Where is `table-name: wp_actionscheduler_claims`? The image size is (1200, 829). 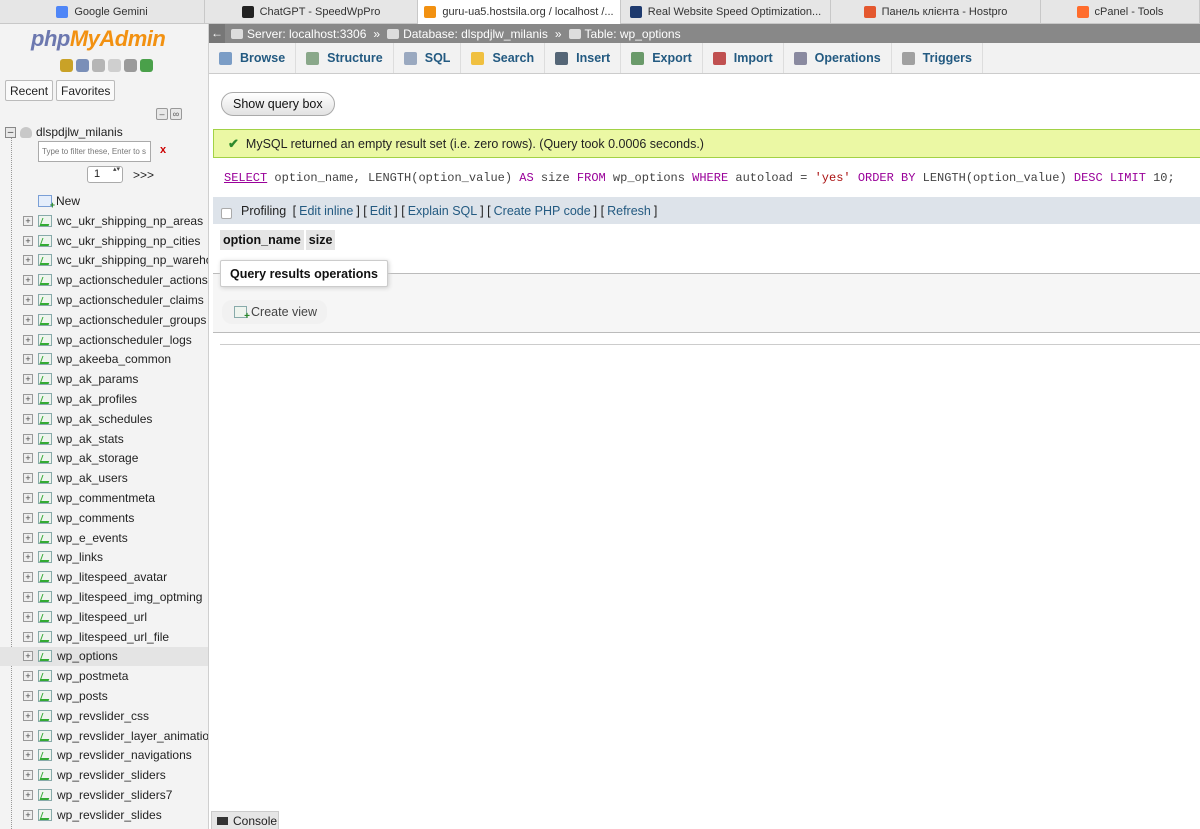
table-name: wp_actionscheduler_claims is located at coordinates (130, 300).